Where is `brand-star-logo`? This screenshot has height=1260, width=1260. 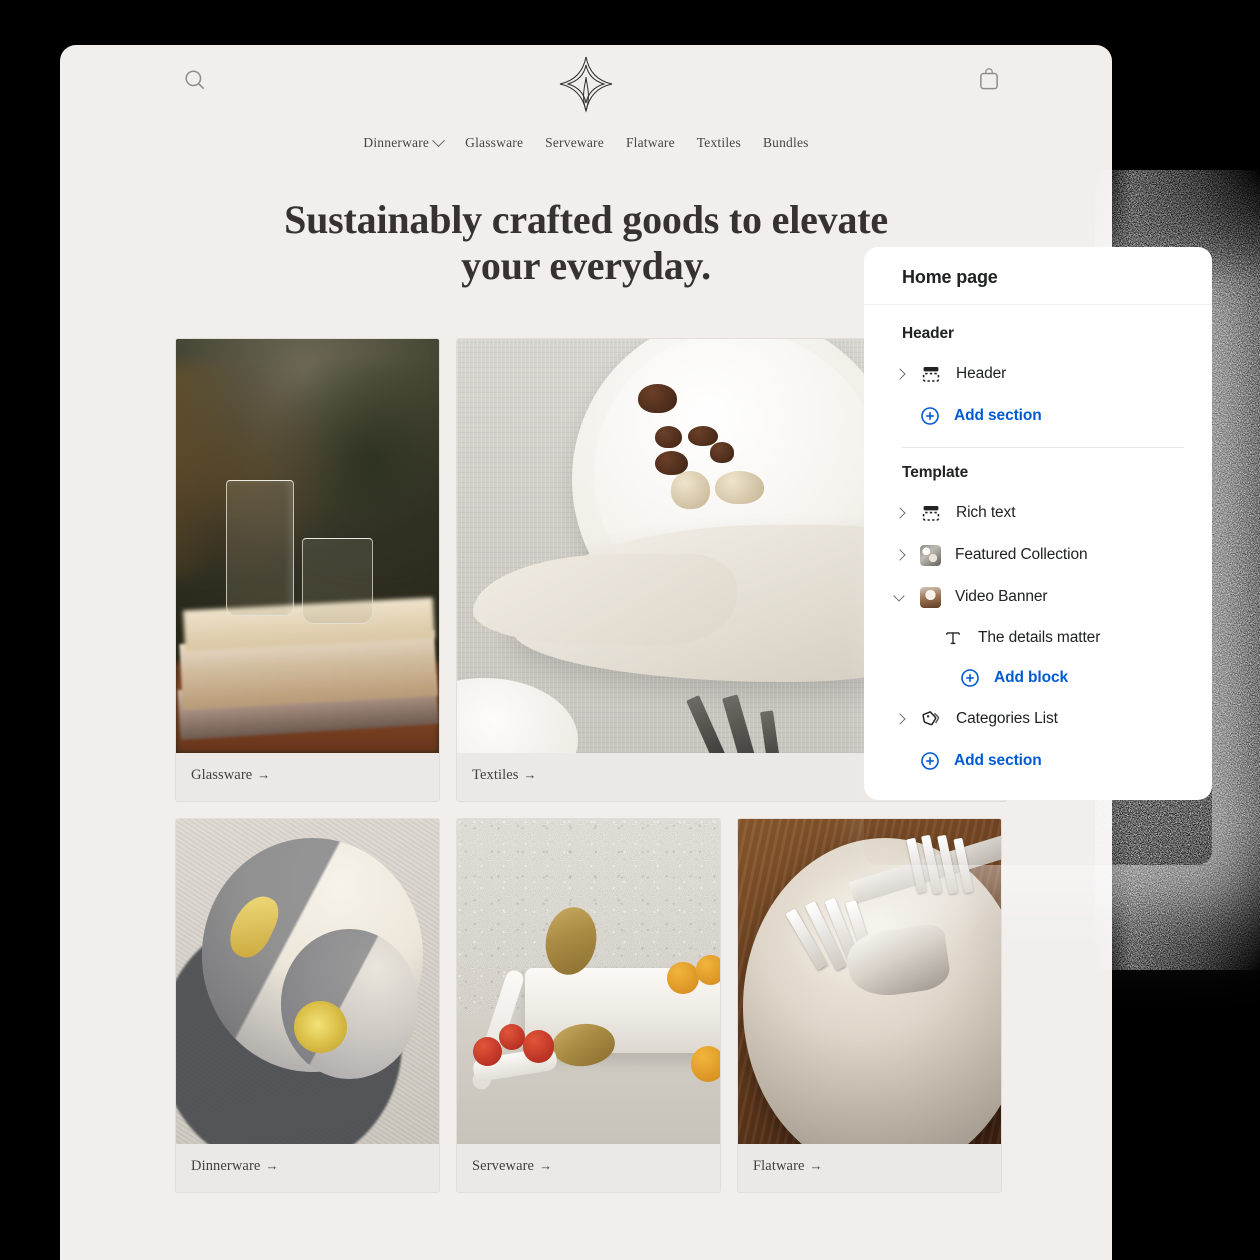
brand-star-logo is located at coordinates (586, 84).